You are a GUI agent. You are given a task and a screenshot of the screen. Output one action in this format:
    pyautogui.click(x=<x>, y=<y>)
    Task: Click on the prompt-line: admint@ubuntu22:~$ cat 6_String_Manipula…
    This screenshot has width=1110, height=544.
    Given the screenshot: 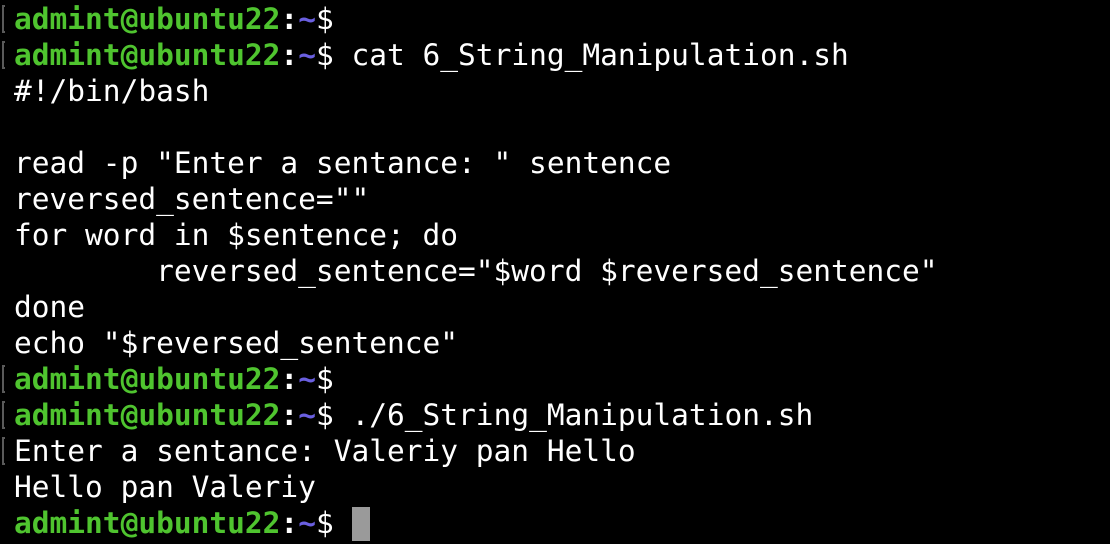 What is the action you would take?
    pyautogui.click(x=556, y=55)
    